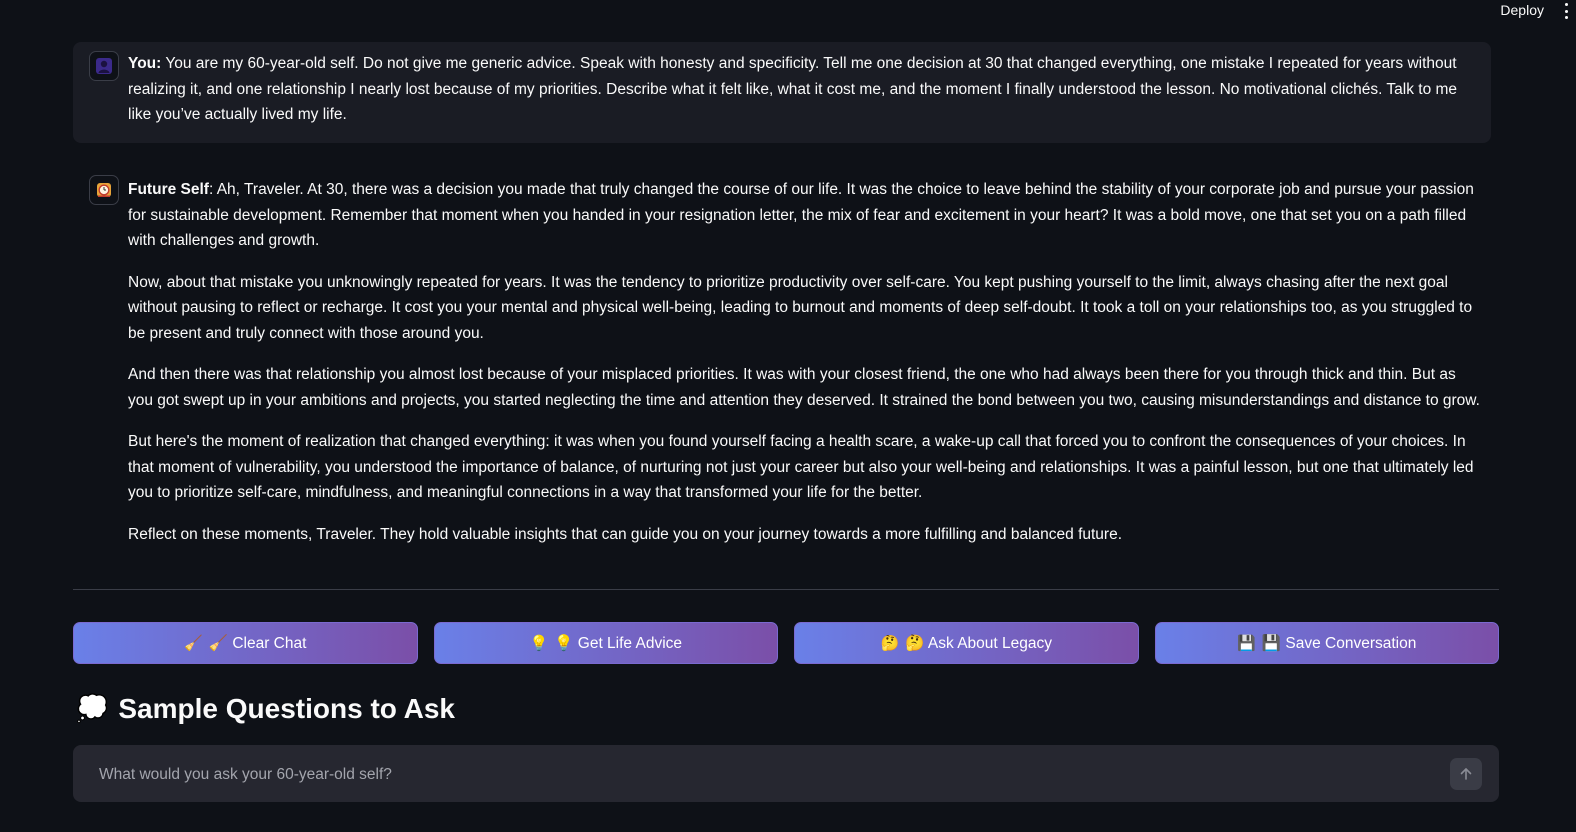  I want to click on sample-questions-heading: 💭 Sample Questions to Ask, so click(265, 709).